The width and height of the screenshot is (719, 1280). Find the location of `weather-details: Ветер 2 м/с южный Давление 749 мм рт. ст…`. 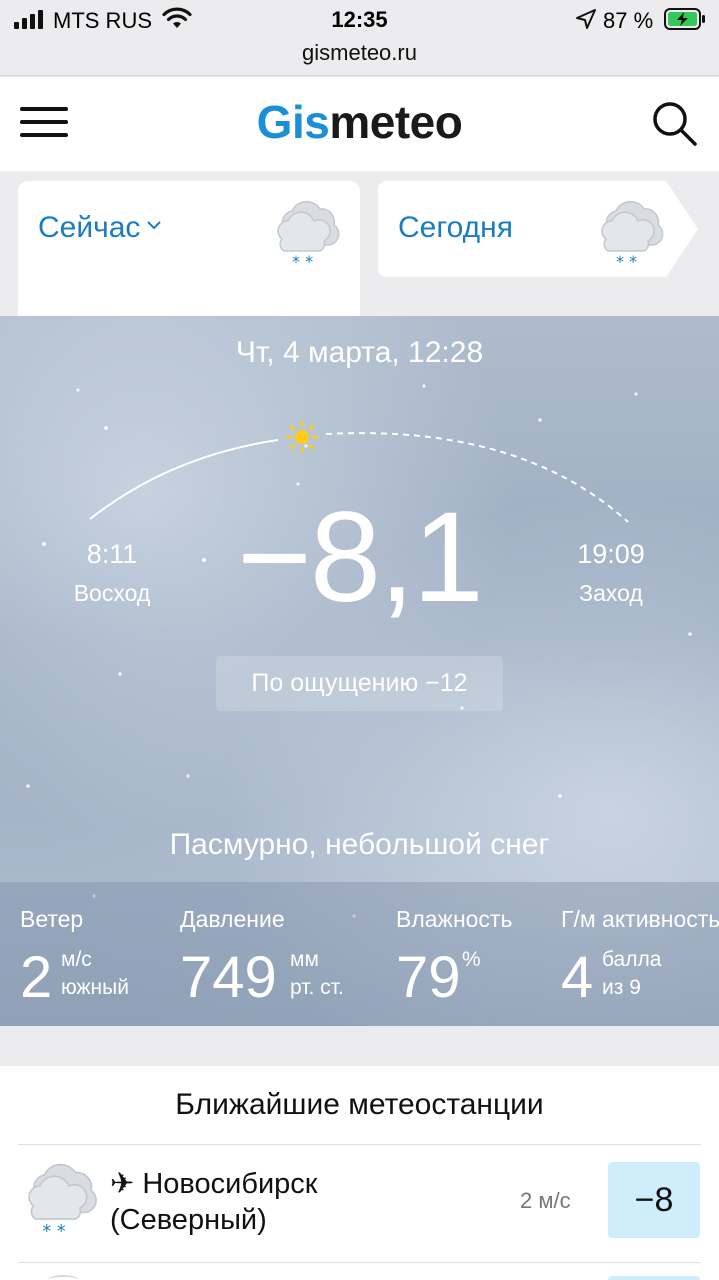

weather-details: Ветер 2 м/с южный Давление 749 мм рт. ст… is located at coordinates (359, 954).